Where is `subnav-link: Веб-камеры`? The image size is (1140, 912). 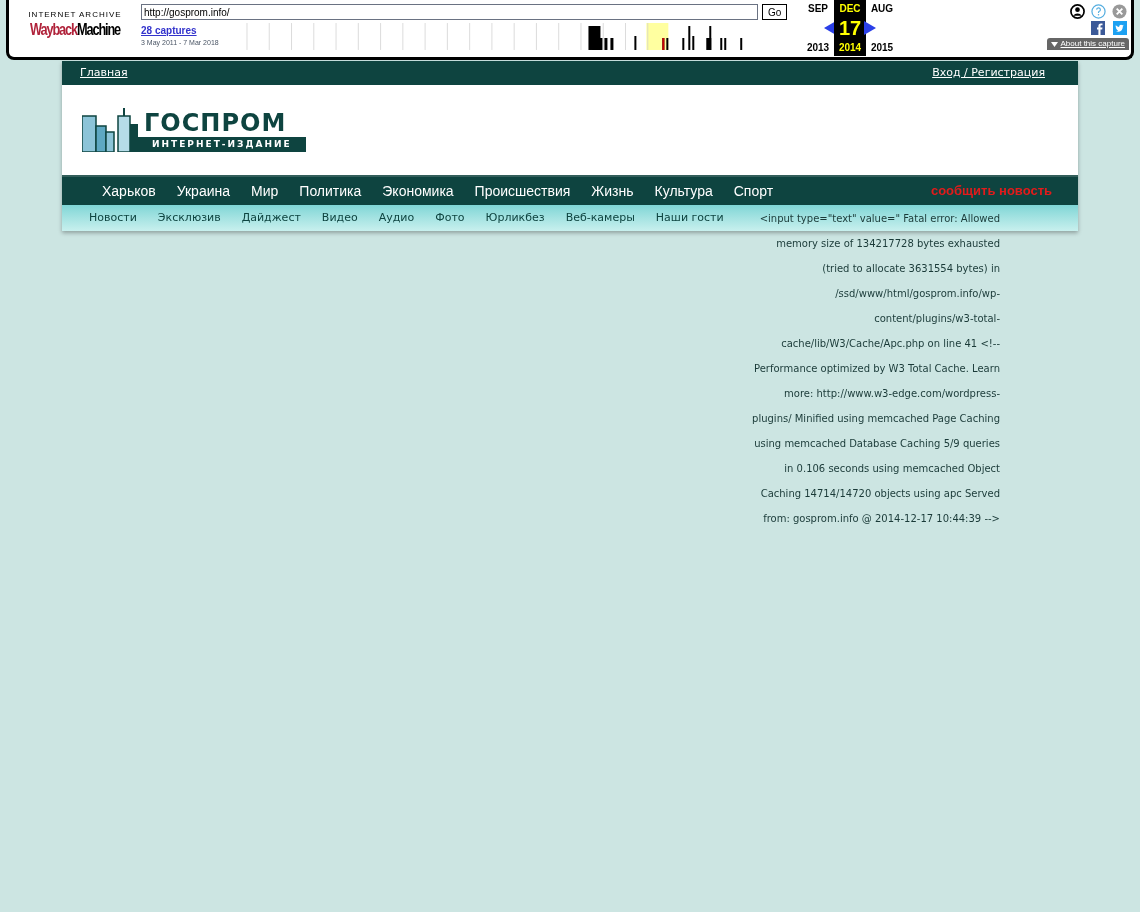 subnav-link: Веб-камеры is located at coordinates (600, 218).